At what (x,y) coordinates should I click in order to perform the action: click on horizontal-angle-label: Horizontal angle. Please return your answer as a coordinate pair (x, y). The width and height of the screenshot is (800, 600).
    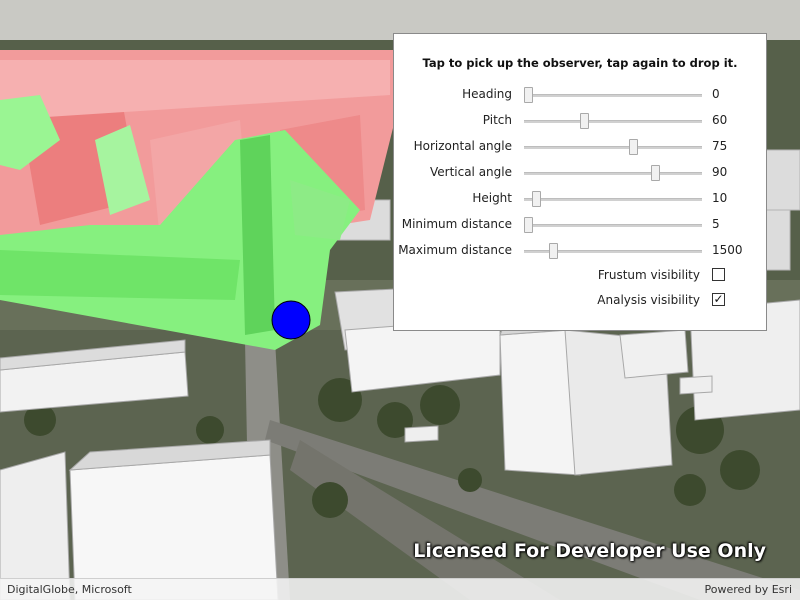
    Looking at the image, I should click on (462, 146).